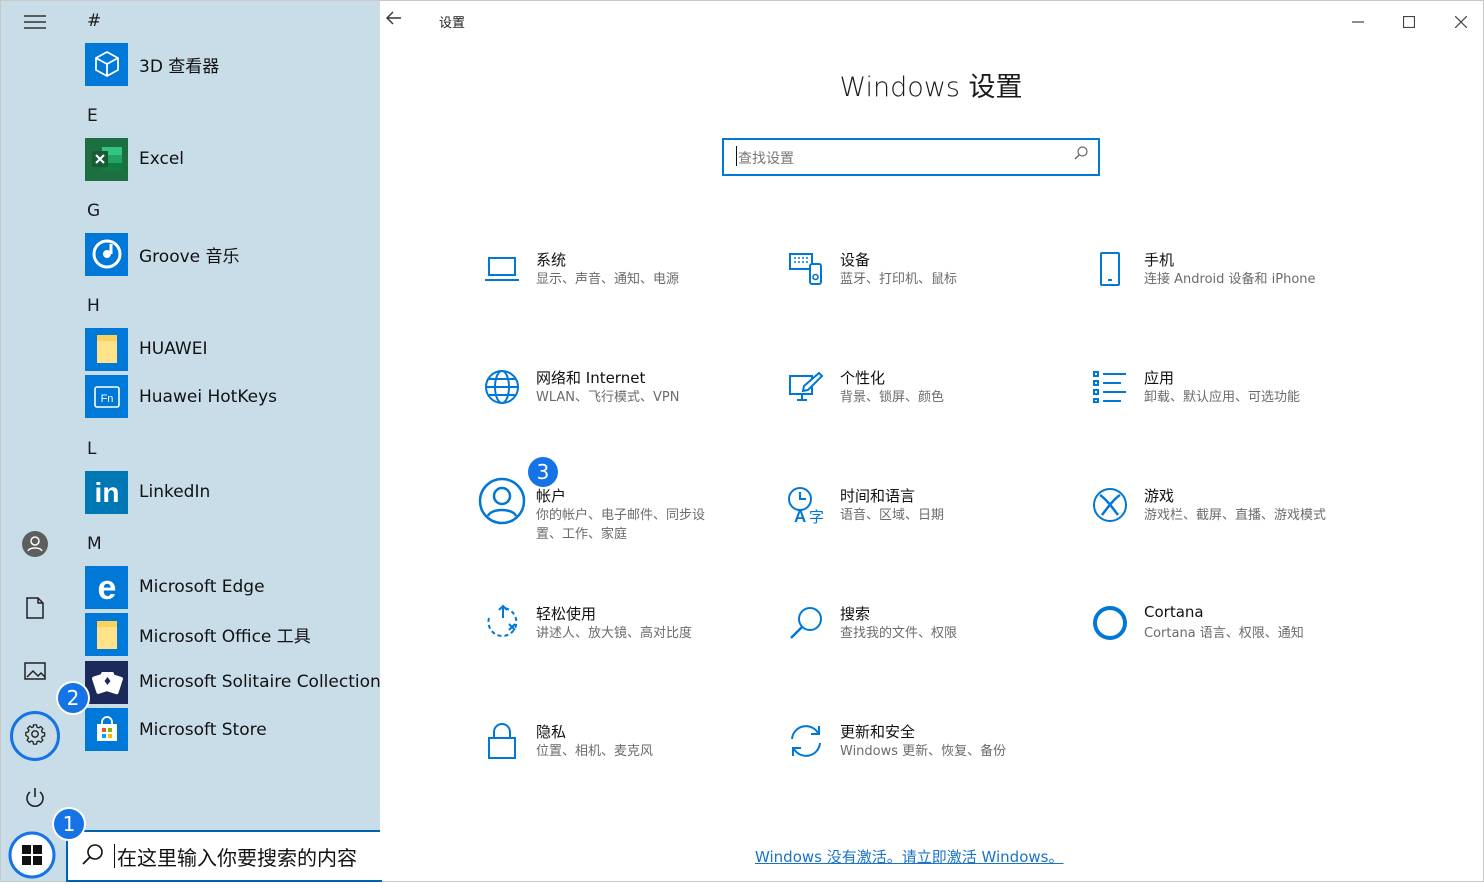 The width and height of the screenshot is (1484, 884). What do you see at coordinates (106, 492) in the screenshot?
I see `svg-text: in` at bounding box center [106, 492].